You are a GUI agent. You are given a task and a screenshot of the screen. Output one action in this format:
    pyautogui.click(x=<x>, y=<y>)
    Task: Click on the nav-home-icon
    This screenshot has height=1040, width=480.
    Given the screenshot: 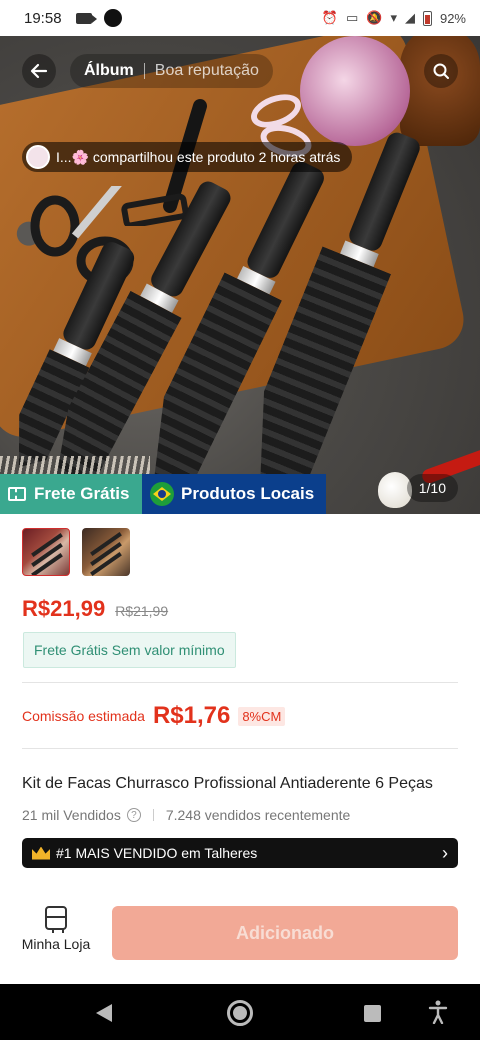 What is the action you would take?
    pyautogui.click(x=240, y=1013)
    